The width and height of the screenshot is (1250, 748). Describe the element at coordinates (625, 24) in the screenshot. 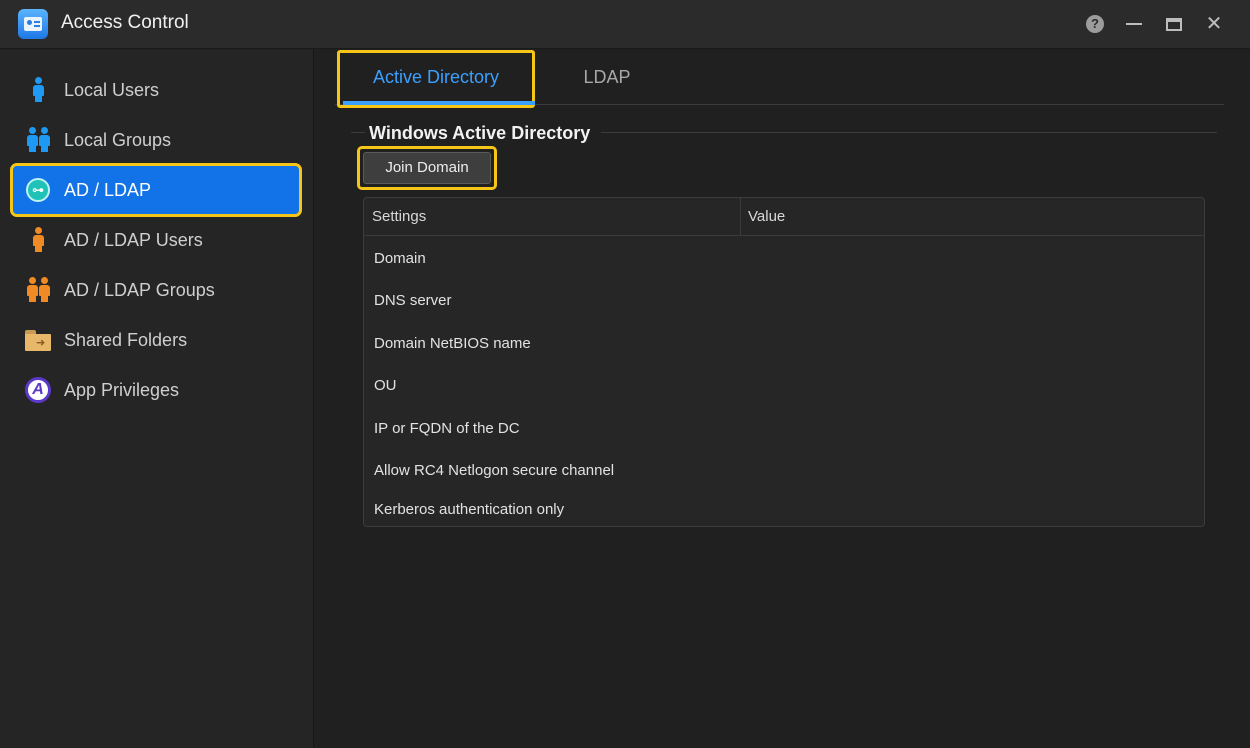

I see `title-bar: Access Control ? ✕` at that location.